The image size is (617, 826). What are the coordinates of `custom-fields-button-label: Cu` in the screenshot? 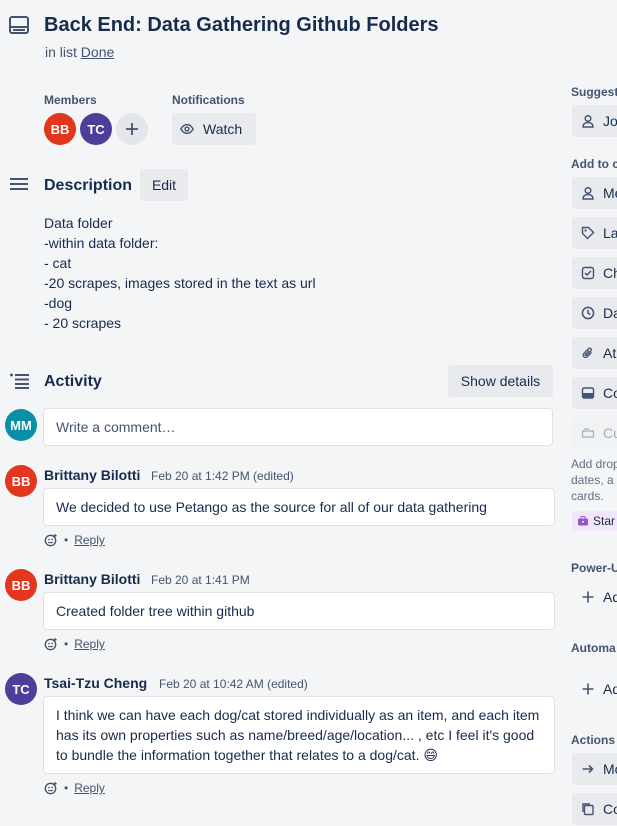 It's located at (610, 433).